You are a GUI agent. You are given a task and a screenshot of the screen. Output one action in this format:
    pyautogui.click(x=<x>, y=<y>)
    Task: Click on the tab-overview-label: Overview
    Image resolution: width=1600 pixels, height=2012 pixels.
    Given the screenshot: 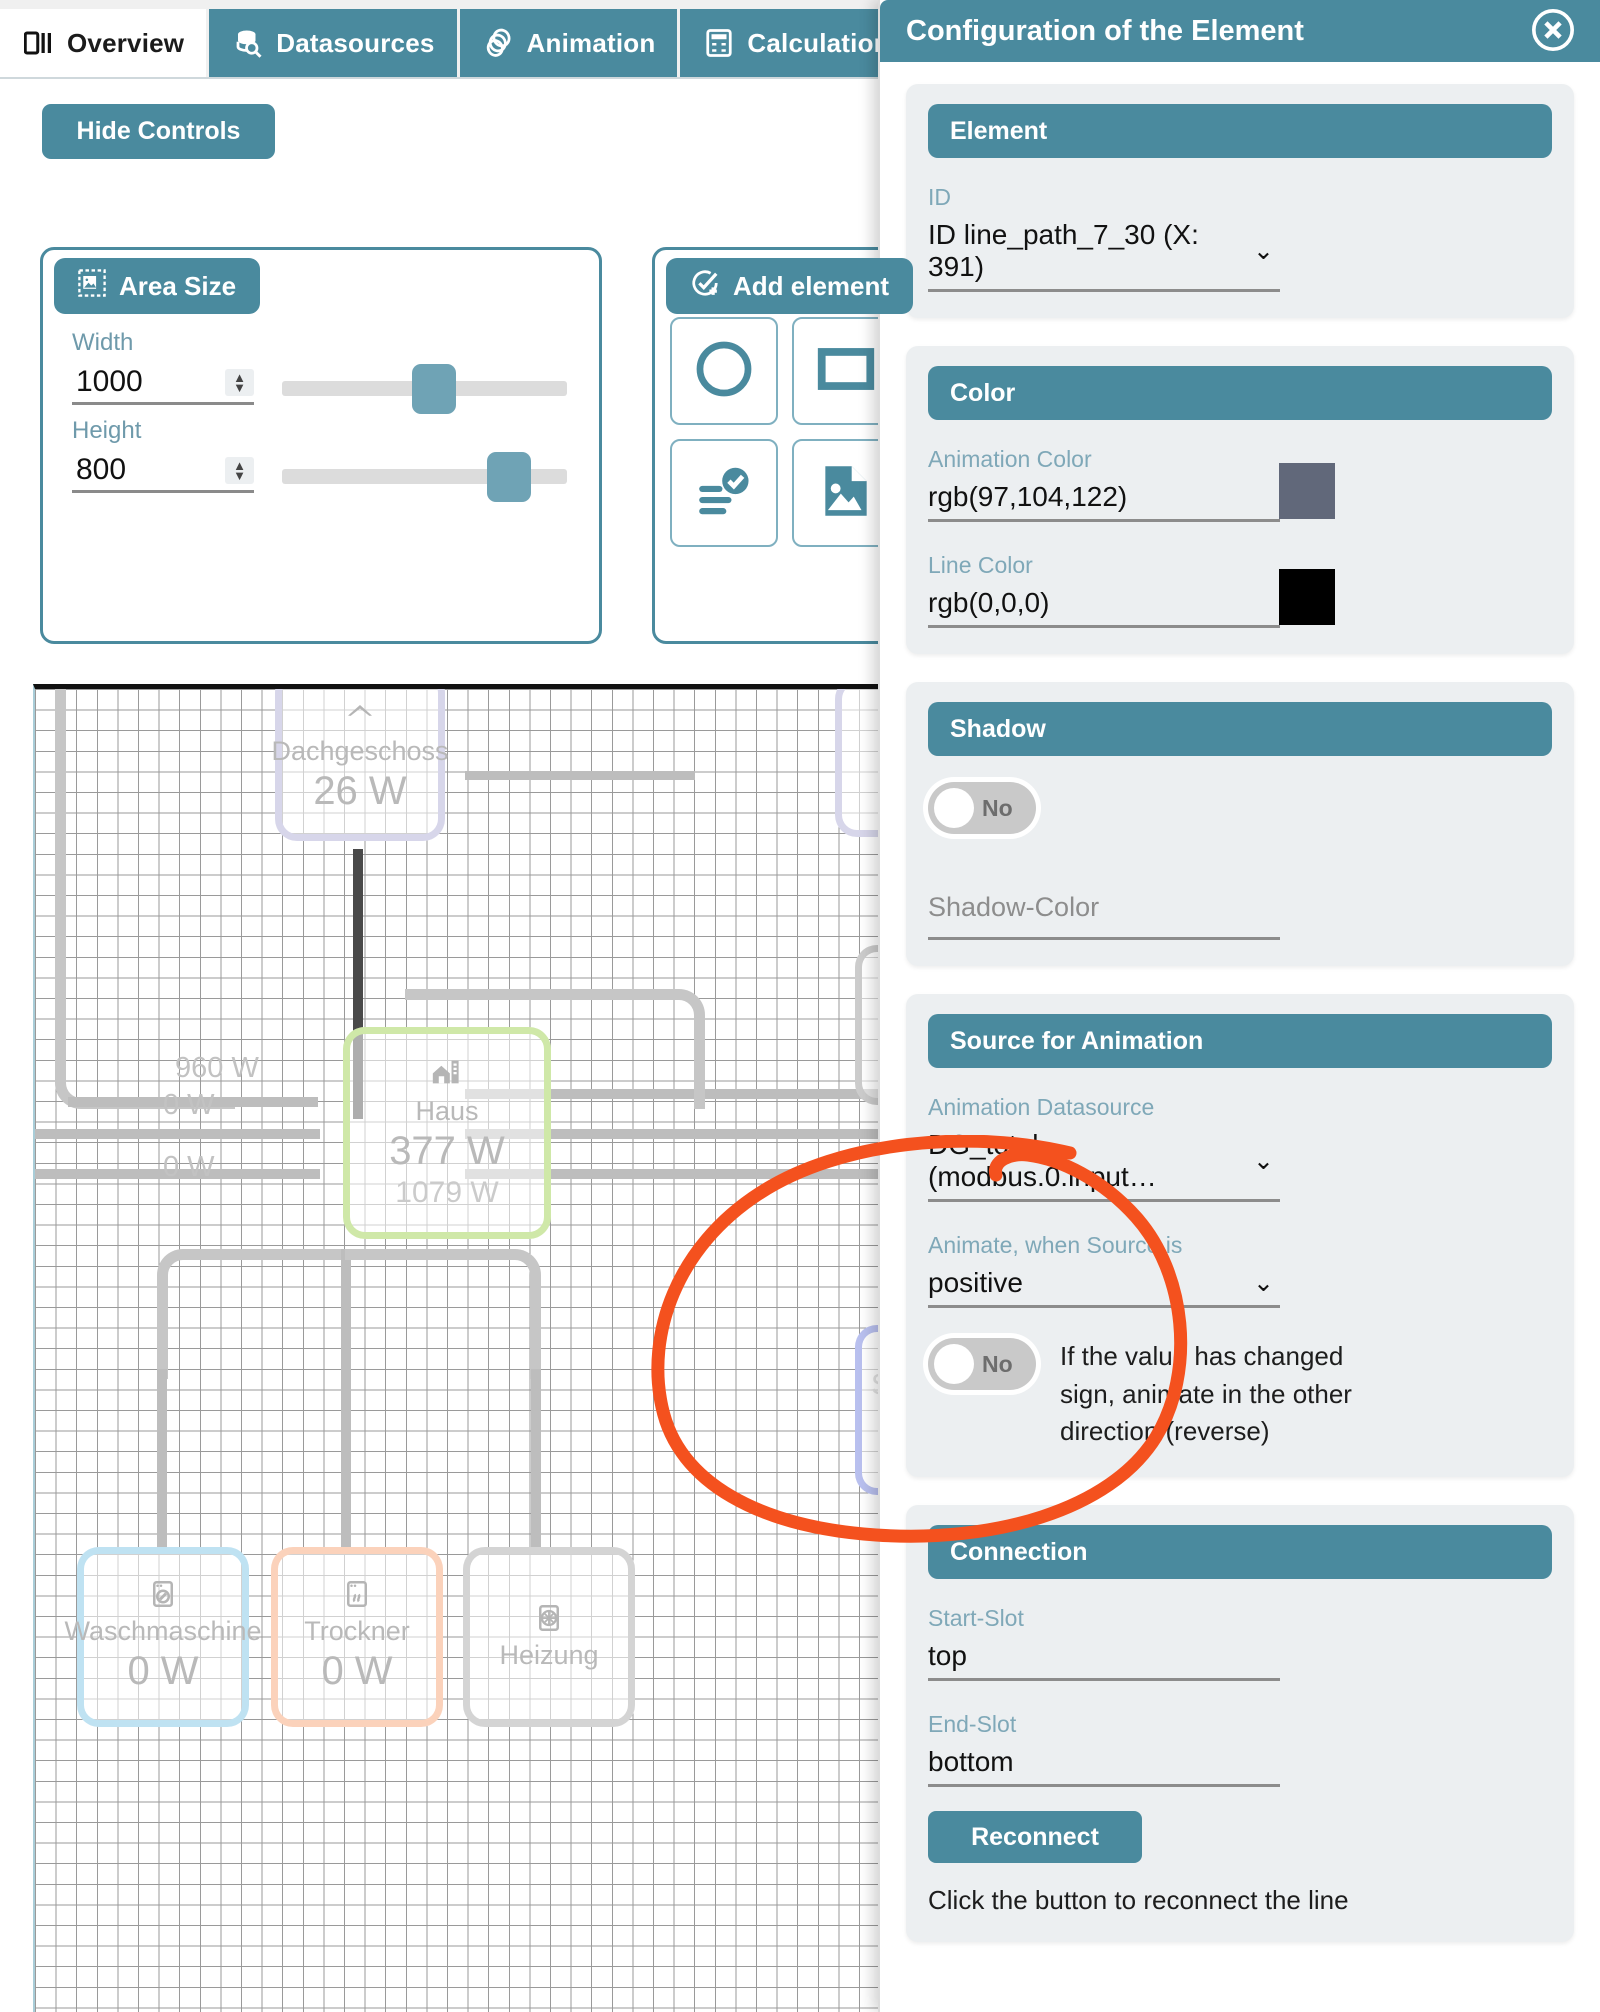 What is the action you would take?
    pyautogui.click(x=126, y=42)
    